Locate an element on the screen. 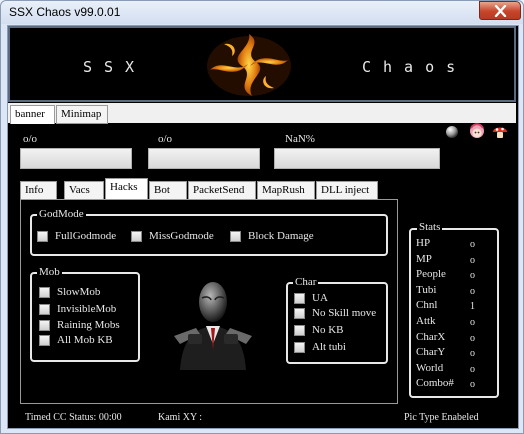 This screenshot has height=434, width=524. stats-title: Stats is located at coordinates (430, 227).